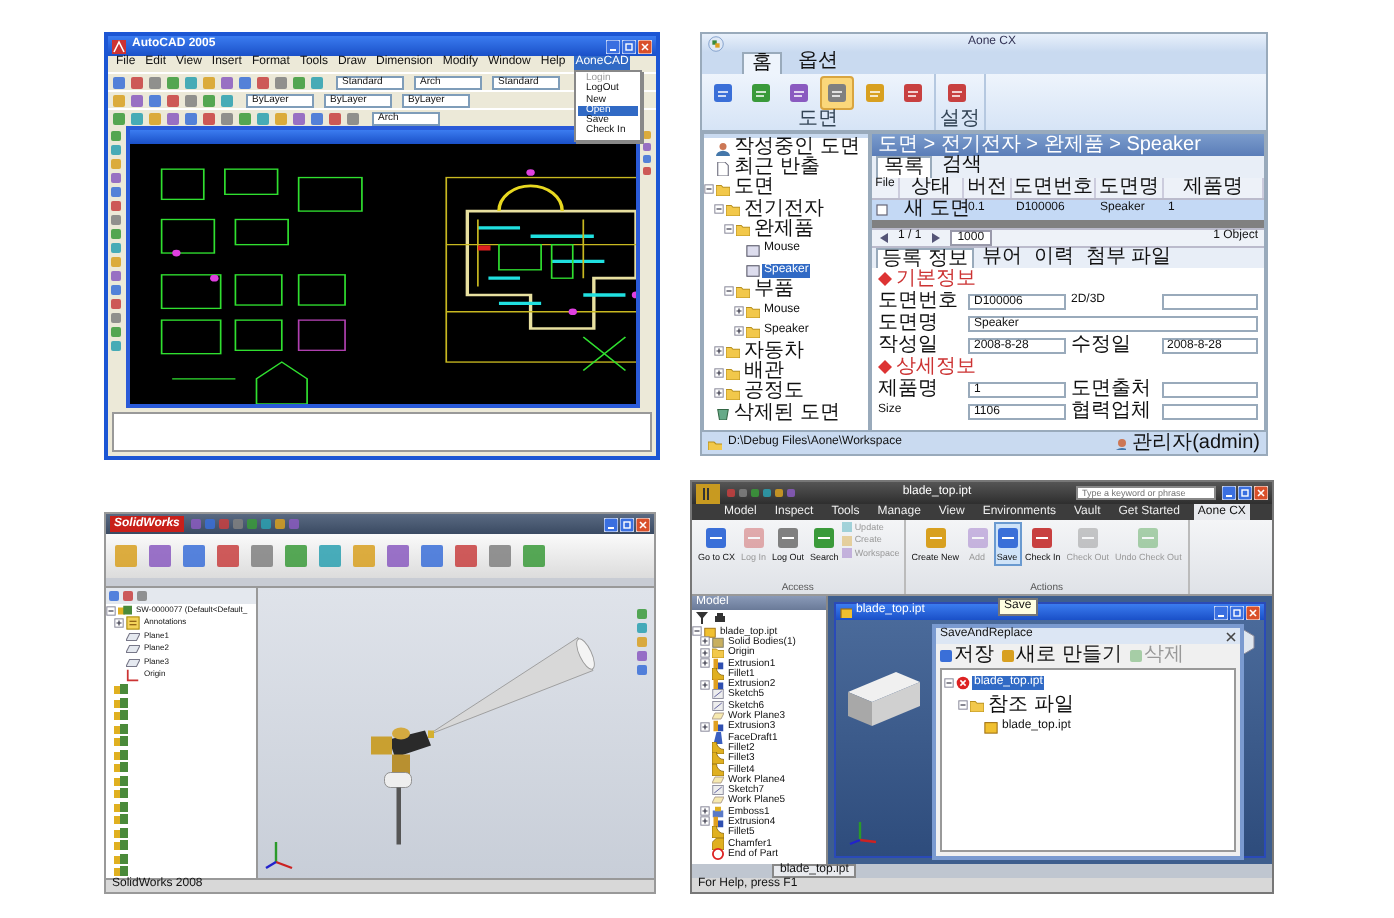 Image resolution: width=1394 pixels, height=918 pixels. What do you see at coordinates (797, 148) in the screenshot?
I see `tree-item: 작성중인 도면` at bounding box center [797, 148].